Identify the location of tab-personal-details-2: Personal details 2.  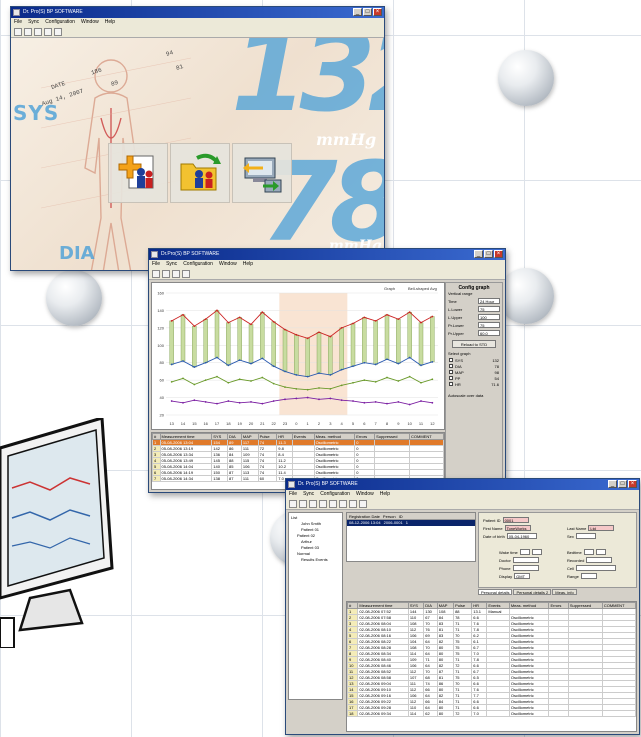
(532, 592).